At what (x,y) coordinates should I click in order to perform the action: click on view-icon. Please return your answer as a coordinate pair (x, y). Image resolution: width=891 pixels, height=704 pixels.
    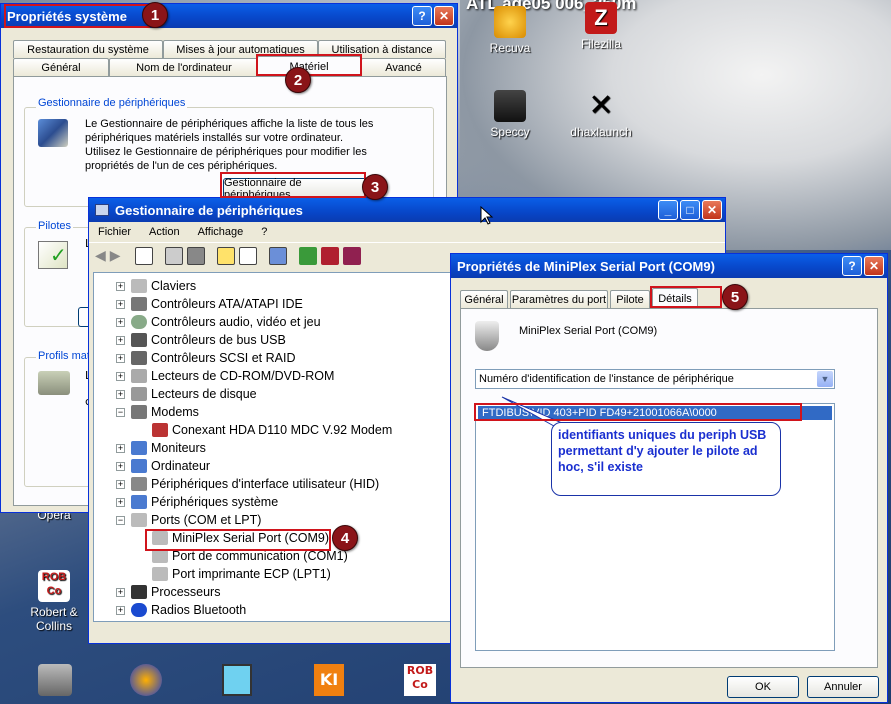
    Looking at the image, I should click on (247, 255).